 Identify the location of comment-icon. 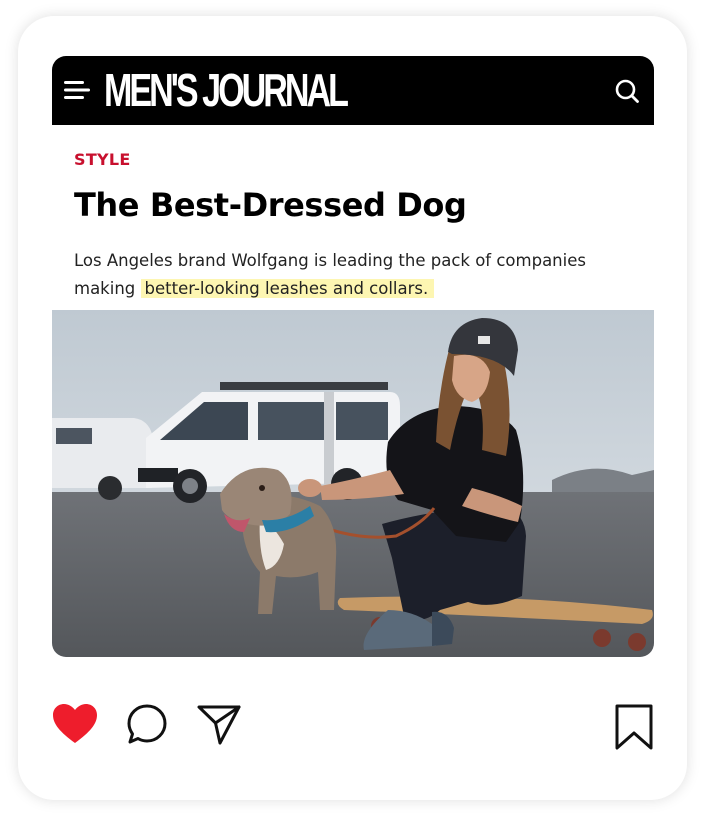
(147, 725).